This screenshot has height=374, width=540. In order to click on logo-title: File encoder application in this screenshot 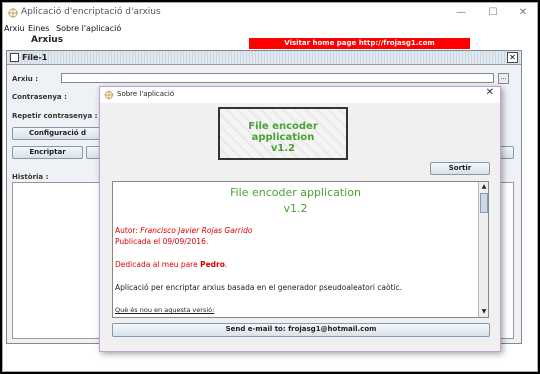, I will do `click(283, 132)`.